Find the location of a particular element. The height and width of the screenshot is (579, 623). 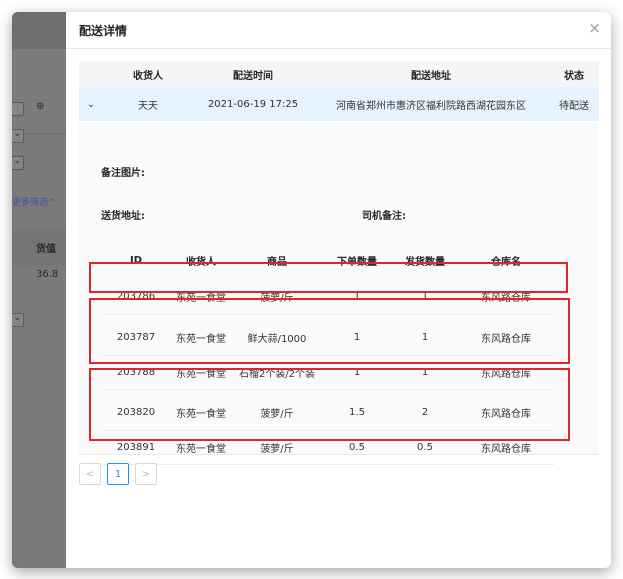

modal-header: 配送详情 × is located at coordinates (338, 30).